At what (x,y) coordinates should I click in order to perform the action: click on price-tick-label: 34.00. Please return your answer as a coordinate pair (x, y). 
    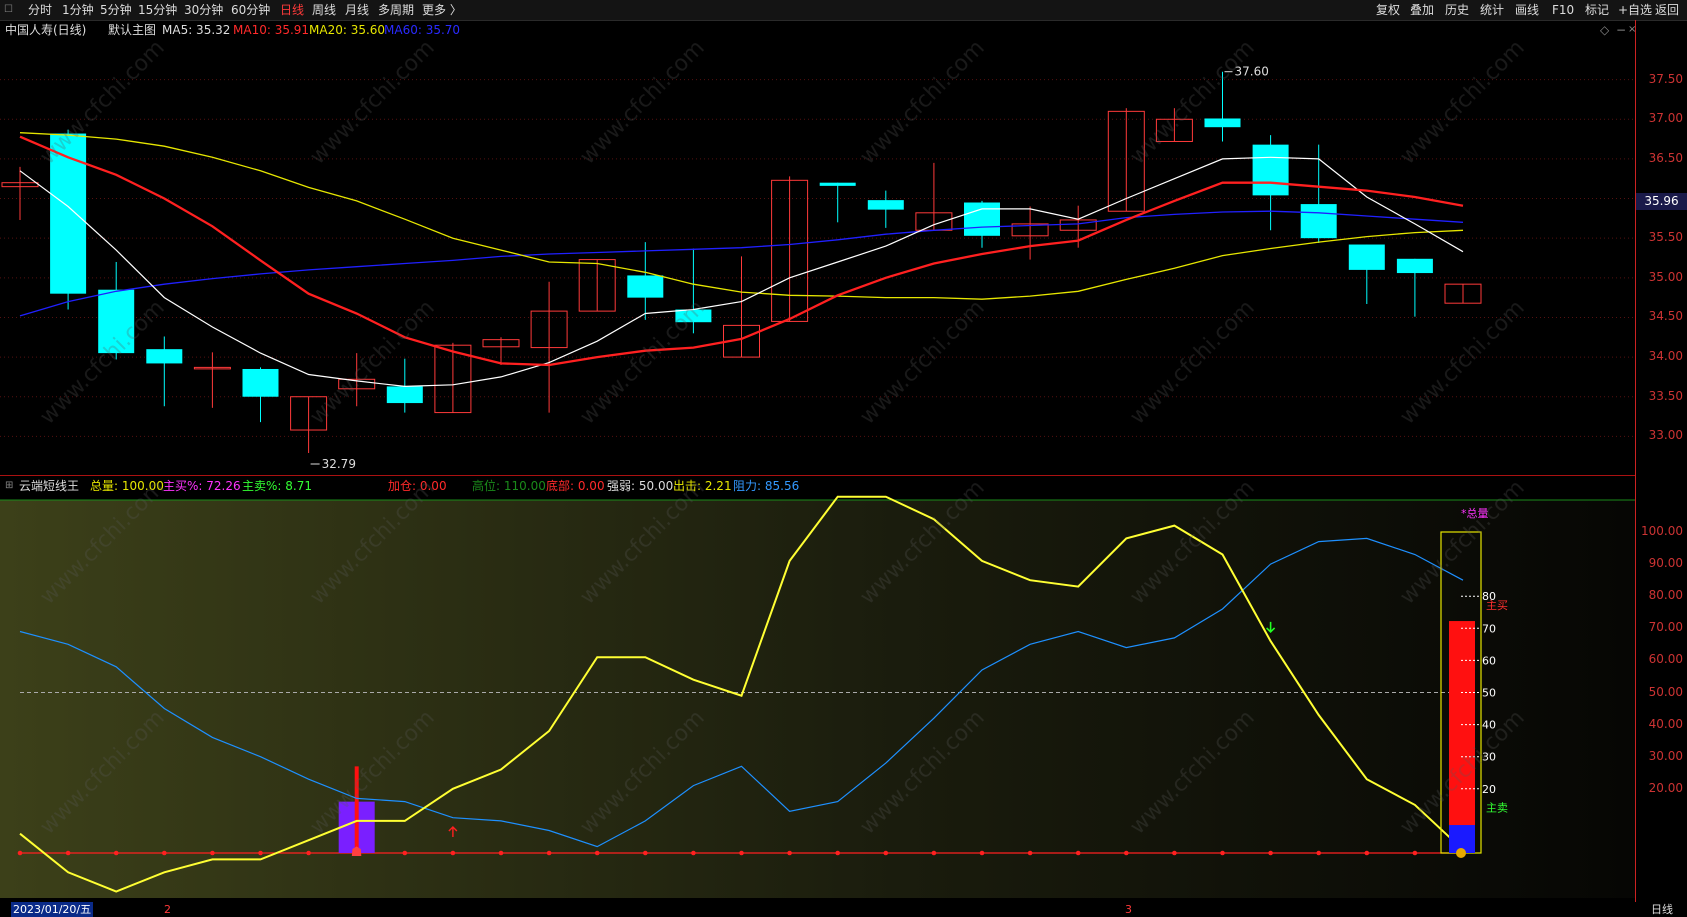
    Looking at the image, I should click on (1665, 356).